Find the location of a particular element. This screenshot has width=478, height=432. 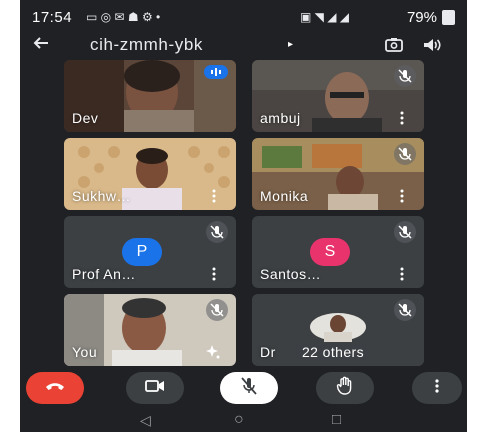

avatar: S is located at coordinates (330, 252).